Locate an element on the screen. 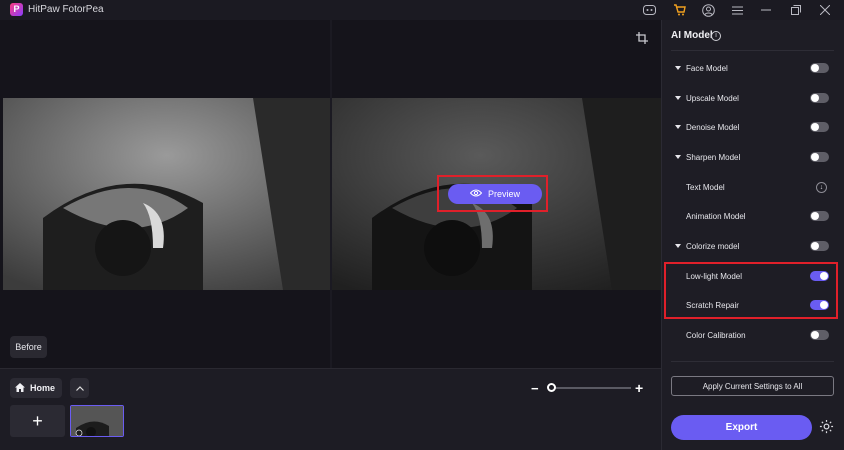 The image size is (844, 450). home-label: Home is located at coordinates (43, 388).